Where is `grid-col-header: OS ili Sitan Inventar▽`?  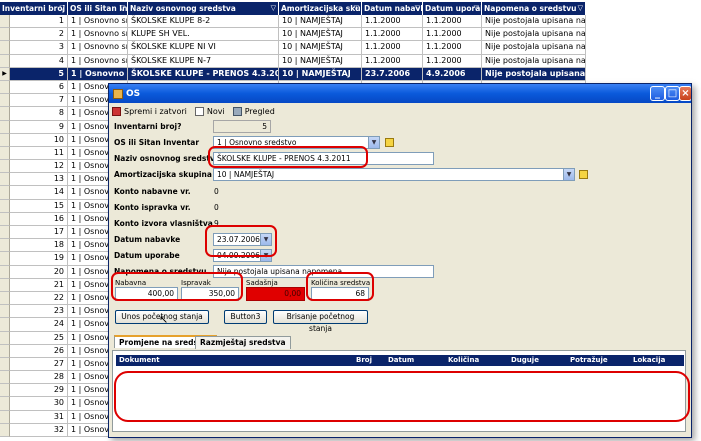
grid-col-header: OS ili Sitan Inventar▽ is located at coordinates (98, 8).